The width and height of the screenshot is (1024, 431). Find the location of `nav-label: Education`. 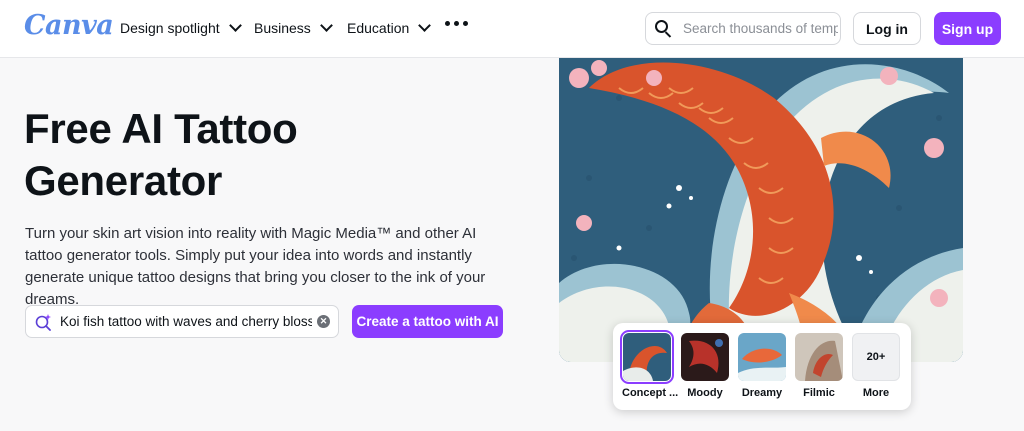

nav-label: Education is located at coordinates (378, 28).